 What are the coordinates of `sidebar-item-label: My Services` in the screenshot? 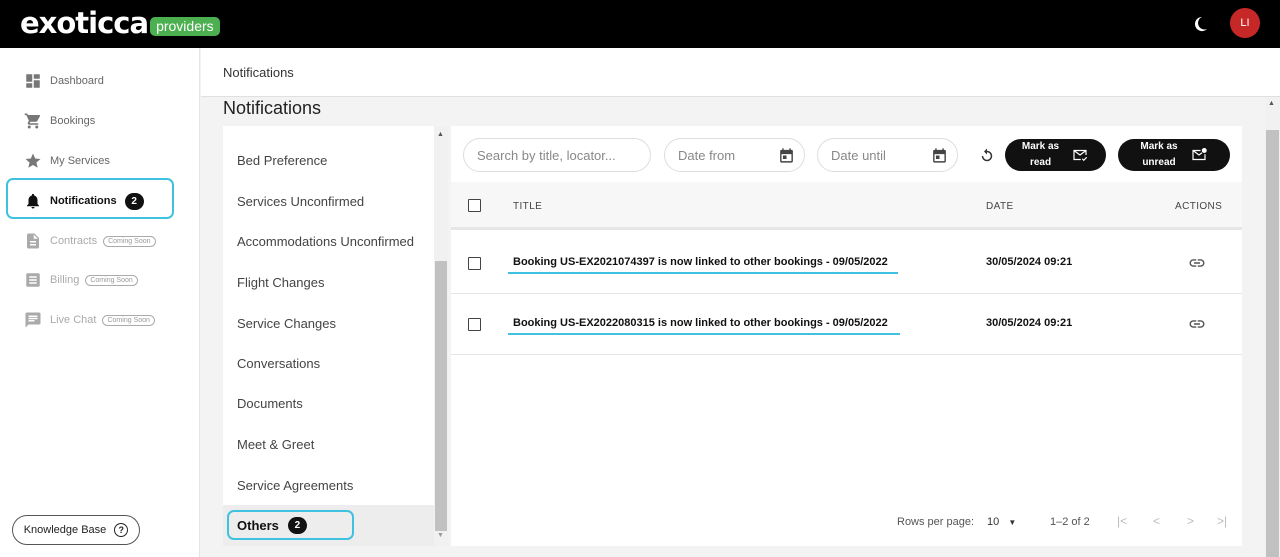 It's located at (80, 161).